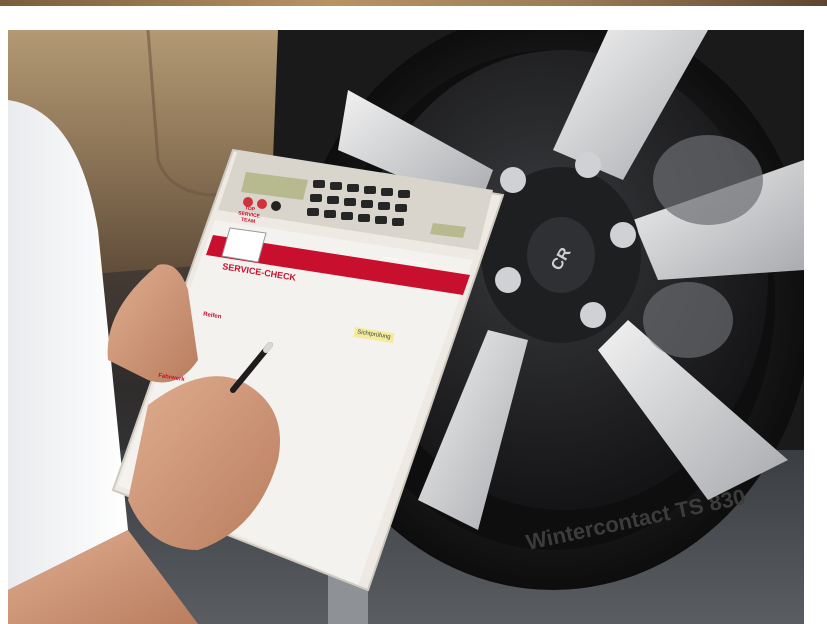 This screenshot has height=624, width=827. What do you see at coordinates (171, 378) in the screenshot?
I see `form-section-chassis: Fahrwerk` at bounding box center [171, 378].